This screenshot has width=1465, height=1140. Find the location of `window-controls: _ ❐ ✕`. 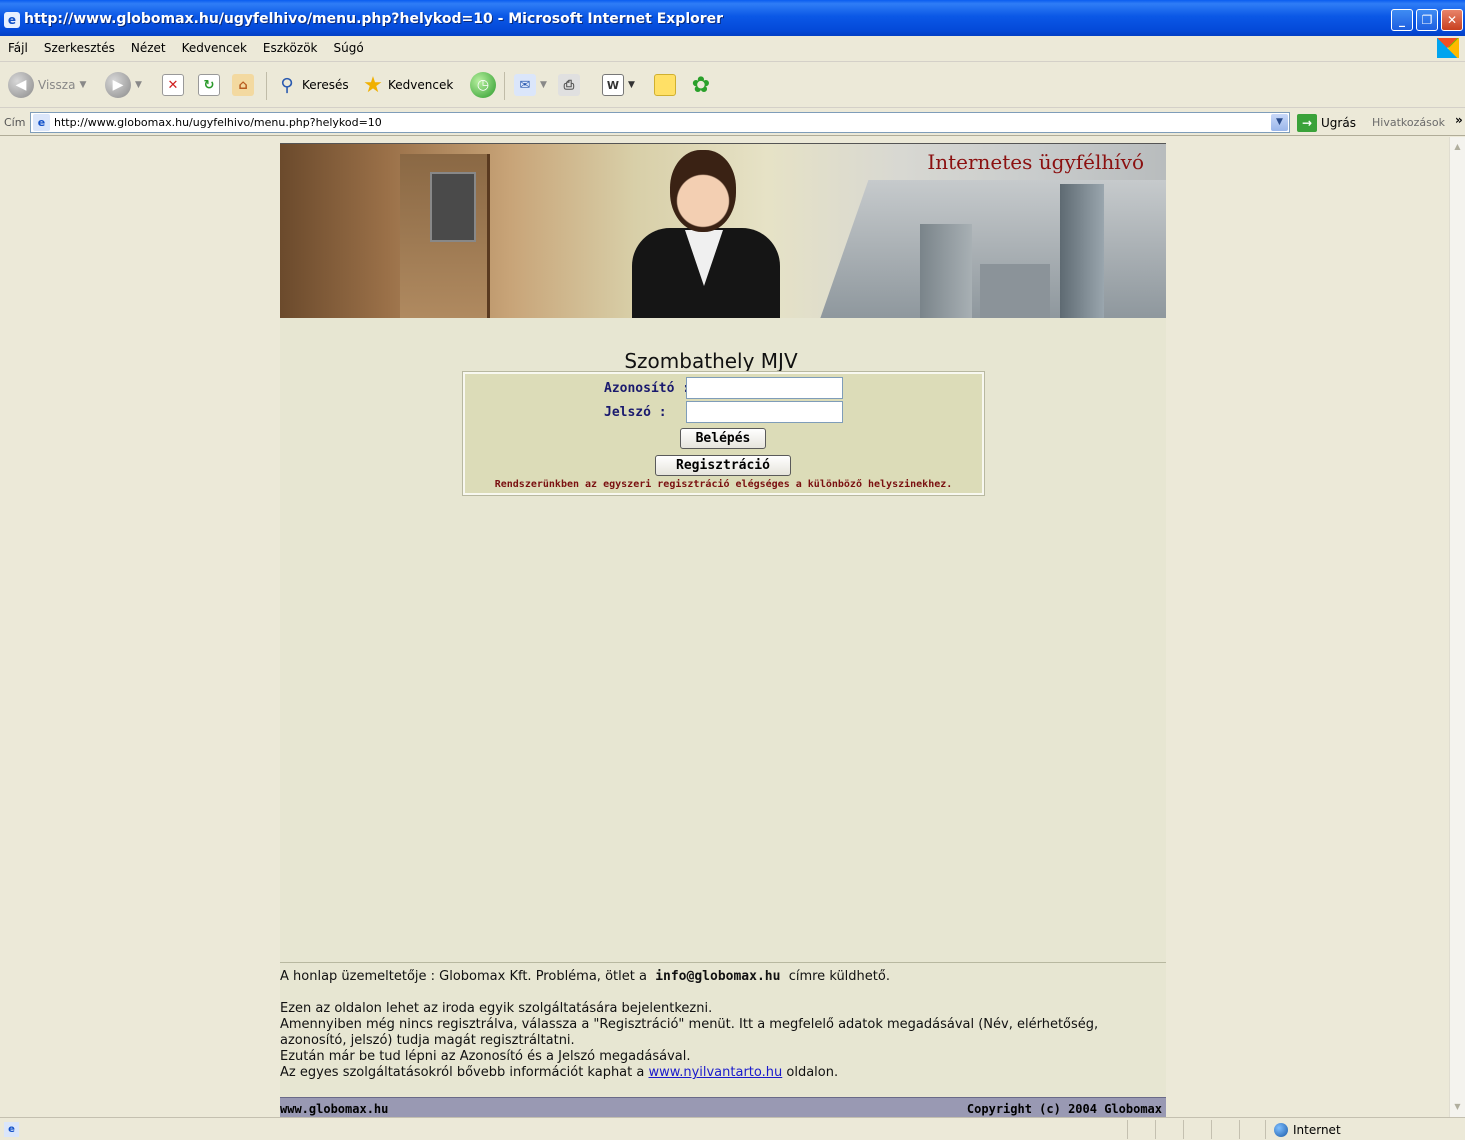

window-controls: _ ❐ ✕ is located at coordinates (1427, 20).